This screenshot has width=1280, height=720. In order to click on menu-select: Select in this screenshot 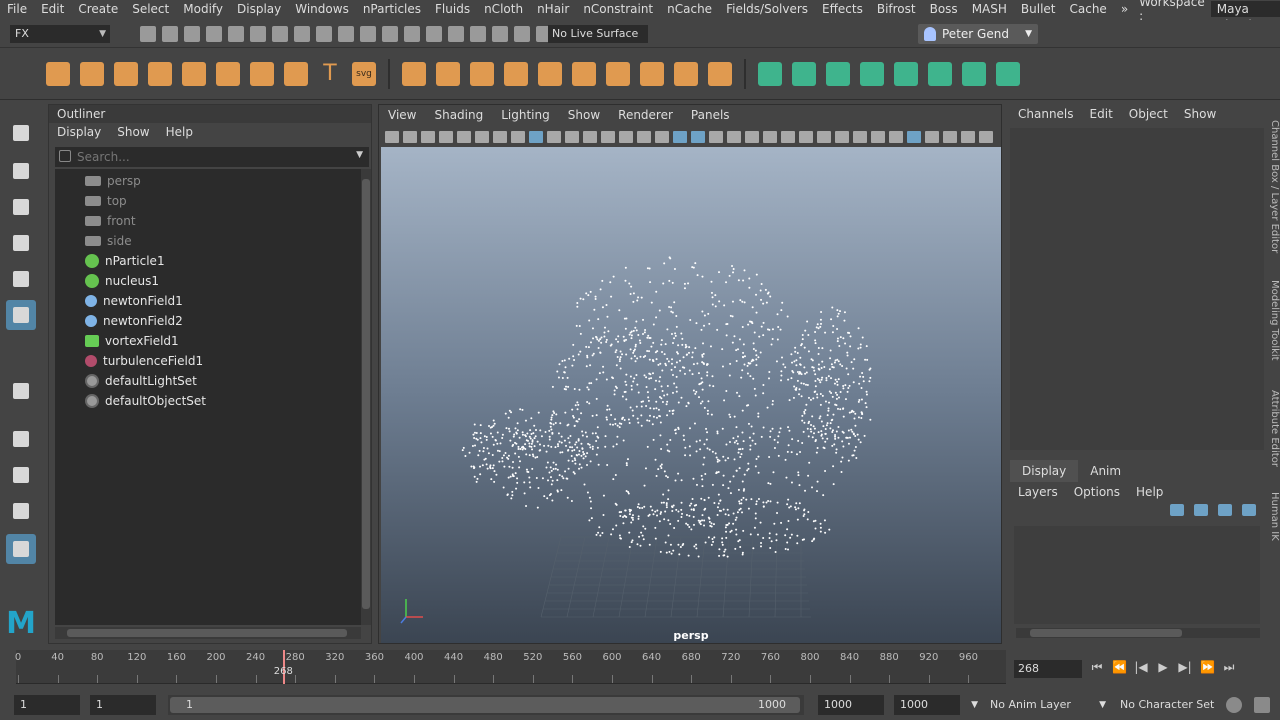, I will do `click(150, 9)`.